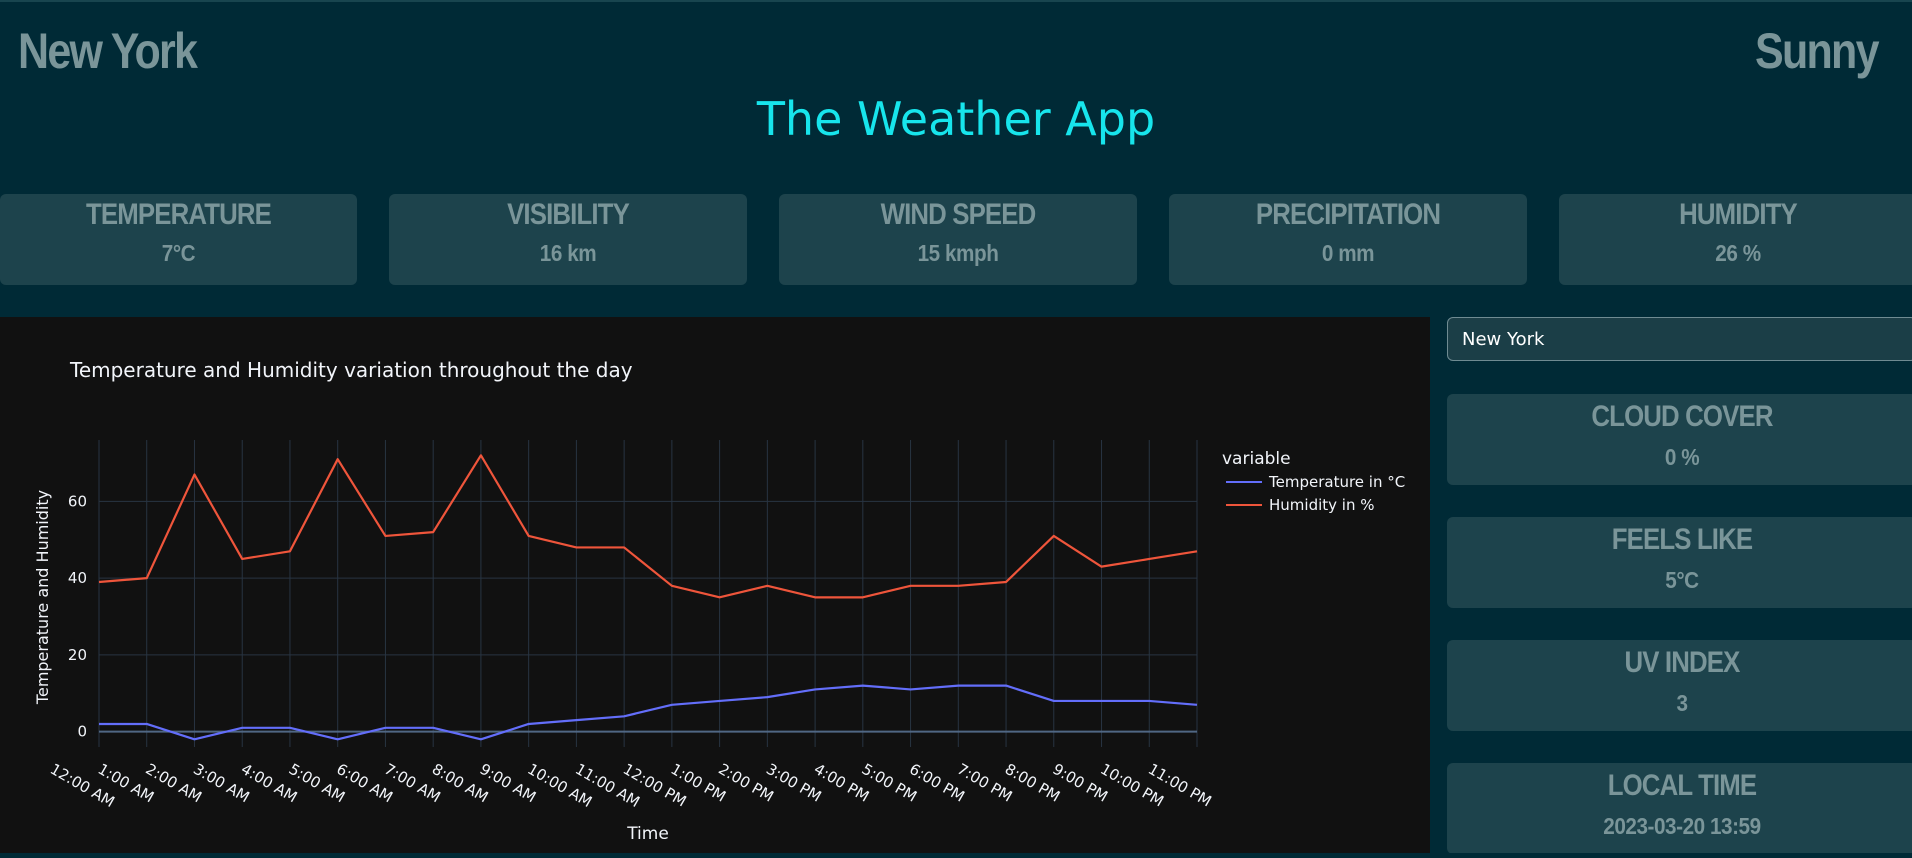 This screenshot has width=1912, height=858. I want to click on weather-condition: Sunny, so click(1817, 51).